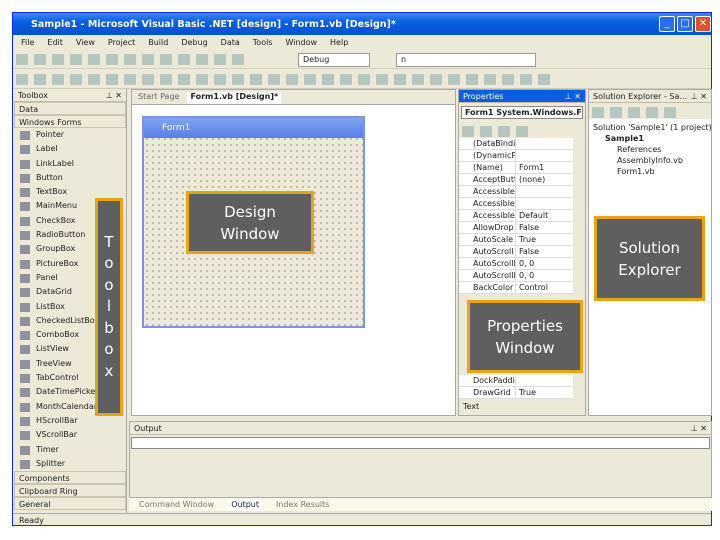  I want to click on property-row: (DynamicProperties), so click(516, 156).